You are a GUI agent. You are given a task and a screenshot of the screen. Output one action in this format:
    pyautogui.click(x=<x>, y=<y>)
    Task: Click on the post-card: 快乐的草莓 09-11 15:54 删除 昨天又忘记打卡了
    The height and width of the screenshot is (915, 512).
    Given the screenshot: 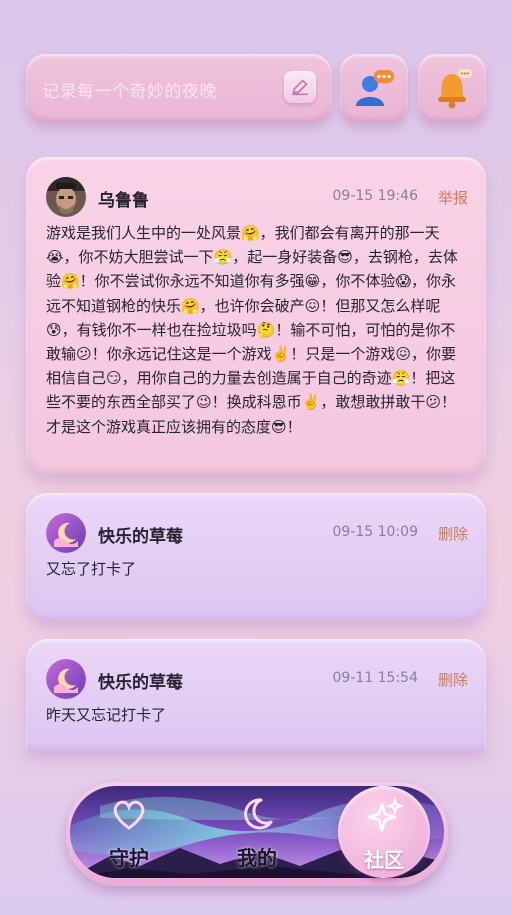 What is the action you would take?
    pyautogui.click(x=256, y=695)
    